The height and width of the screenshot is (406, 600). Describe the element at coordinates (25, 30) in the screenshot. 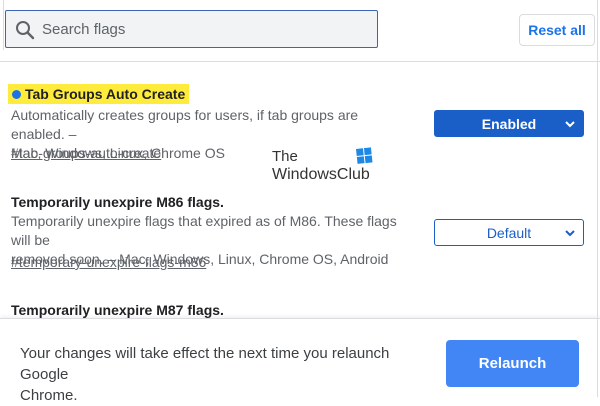

I see `search-icon` at that location.